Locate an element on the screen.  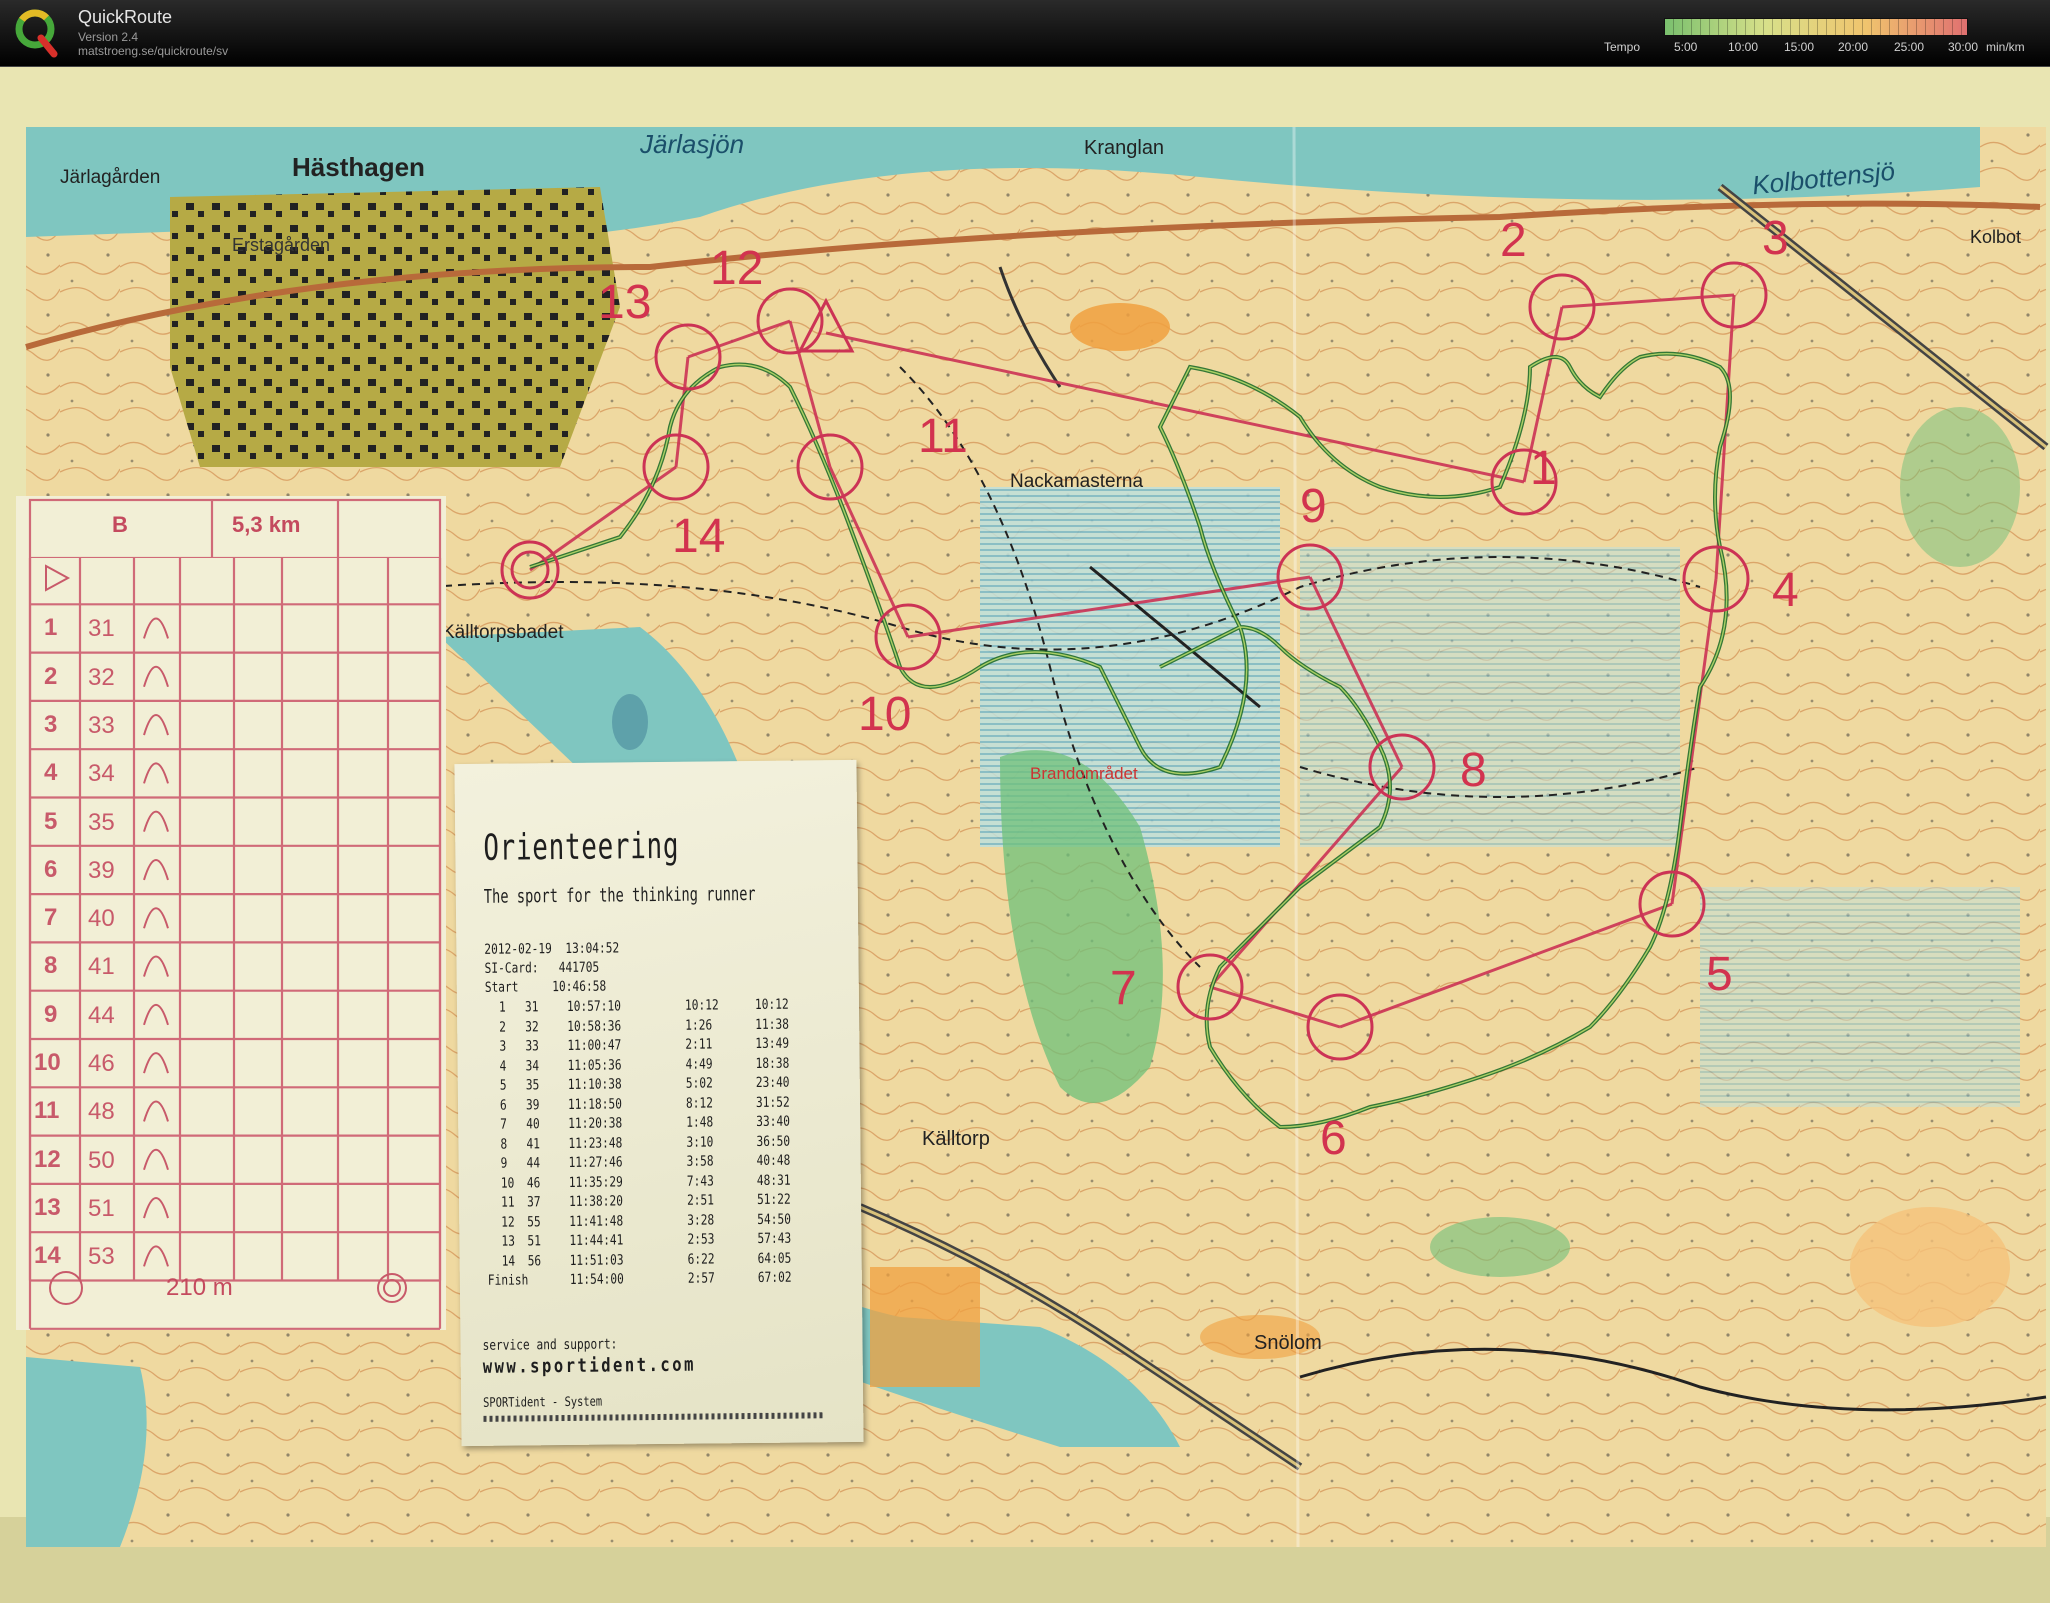
control-code: 50 is located at coordinates (101, 1160).